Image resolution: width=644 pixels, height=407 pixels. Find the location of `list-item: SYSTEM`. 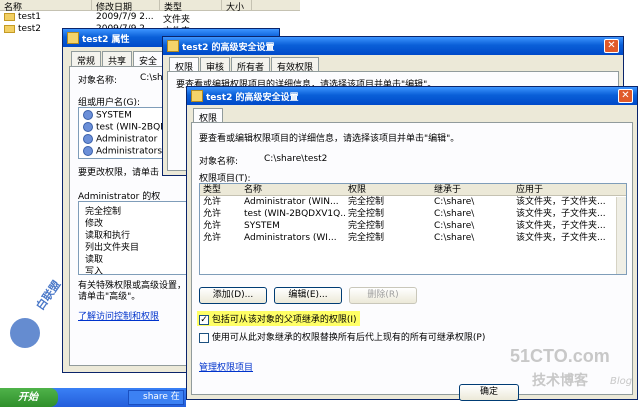

list-item: SYSTEM is located at coordinates (107, 115).